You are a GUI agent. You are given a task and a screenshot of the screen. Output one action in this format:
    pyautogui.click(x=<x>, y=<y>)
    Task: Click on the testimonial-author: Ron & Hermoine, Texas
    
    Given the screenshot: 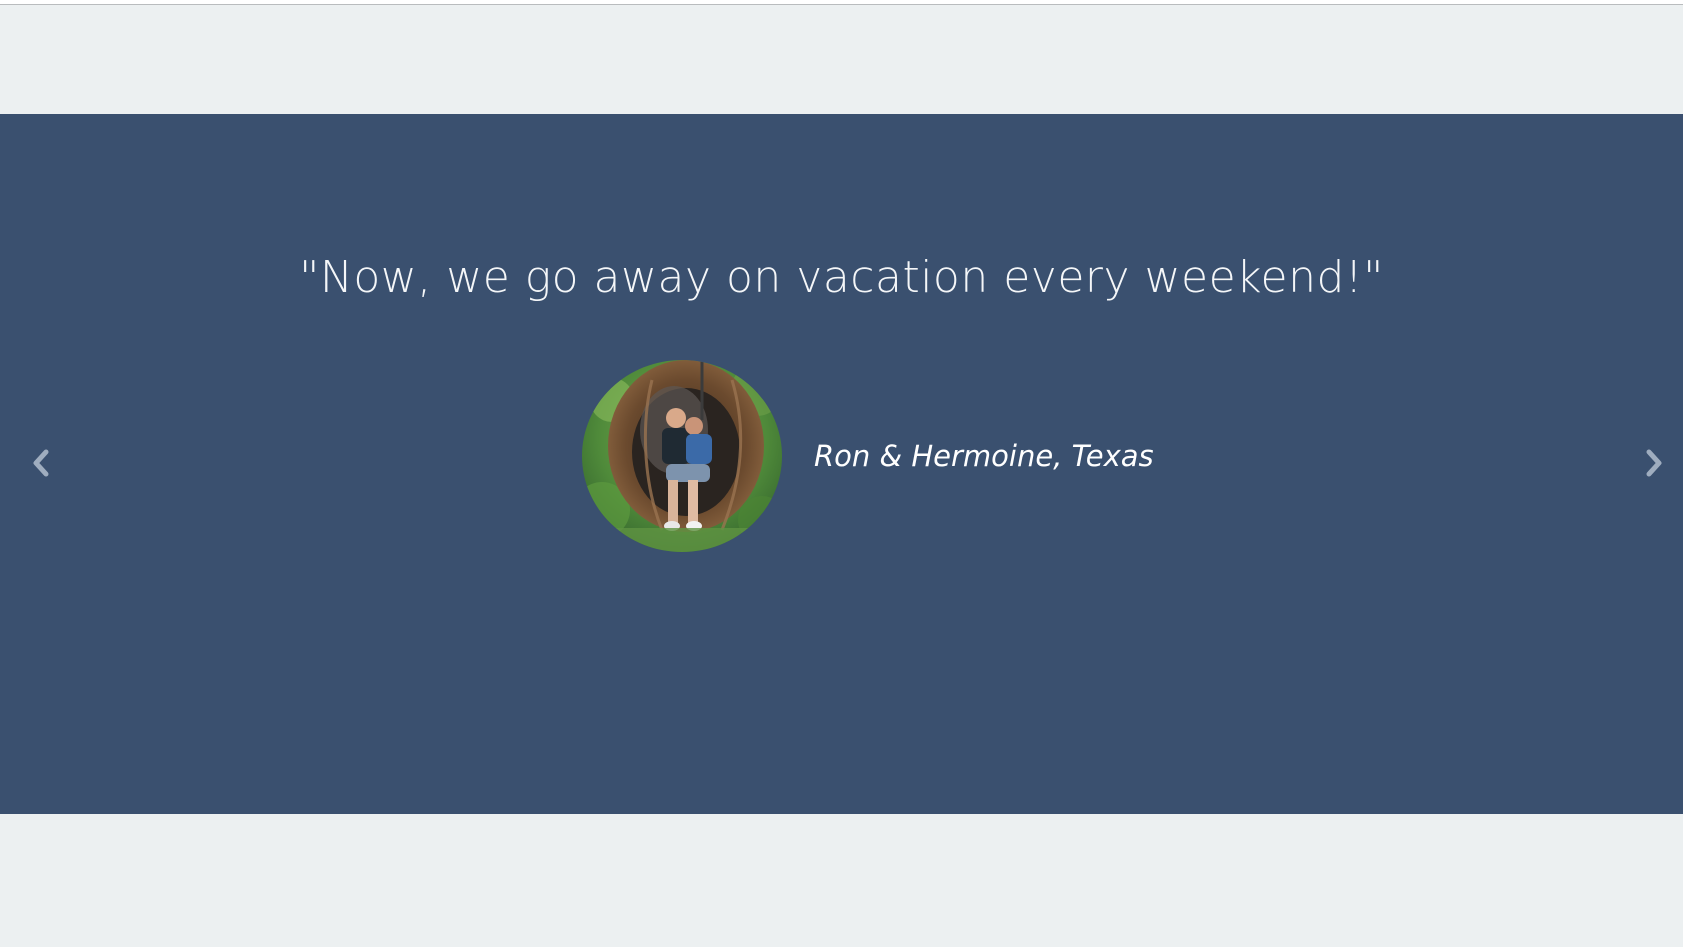 What is the action you would take?
    pyautogui.click(x=868, y=456)
    